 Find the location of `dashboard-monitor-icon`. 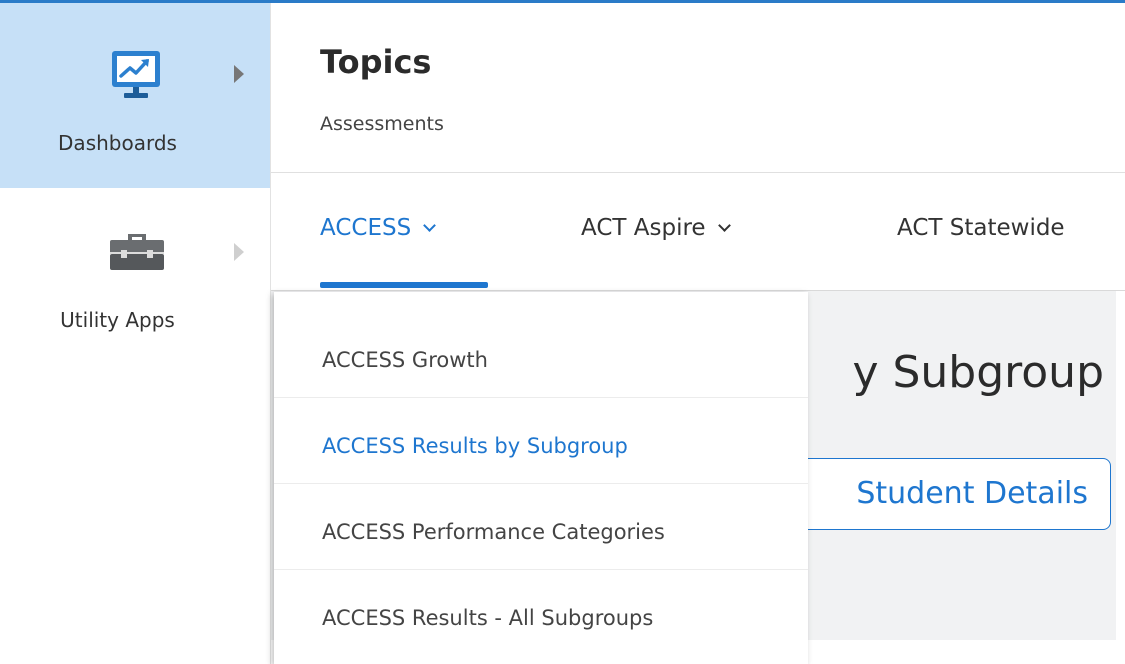

dashboard-monitor-icon is located at coordinates (136, 77).